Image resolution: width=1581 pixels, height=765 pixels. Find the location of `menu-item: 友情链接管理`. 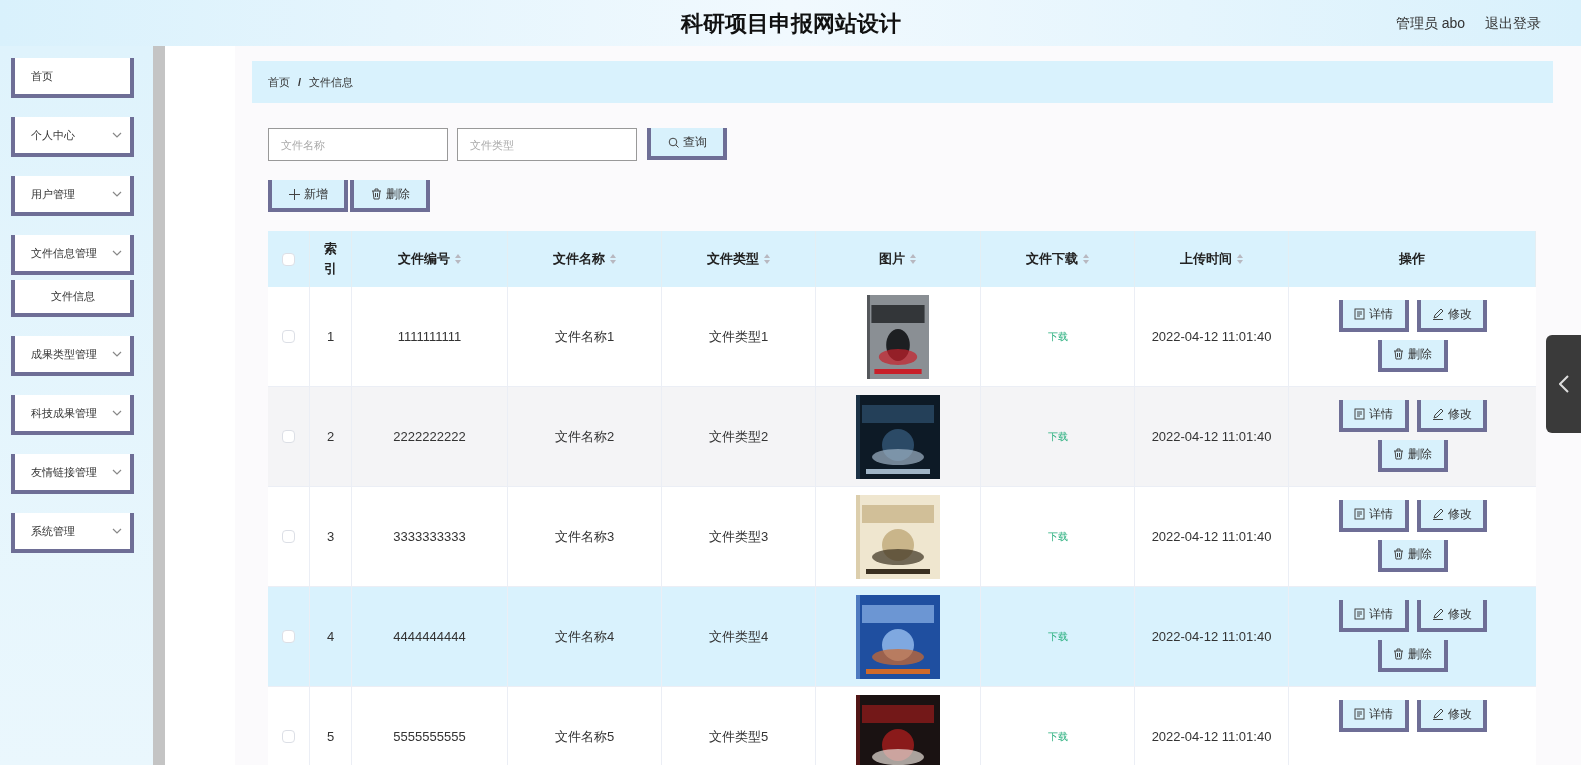

menu-item: 友情链接管理 is located at coordinates (72, 474).